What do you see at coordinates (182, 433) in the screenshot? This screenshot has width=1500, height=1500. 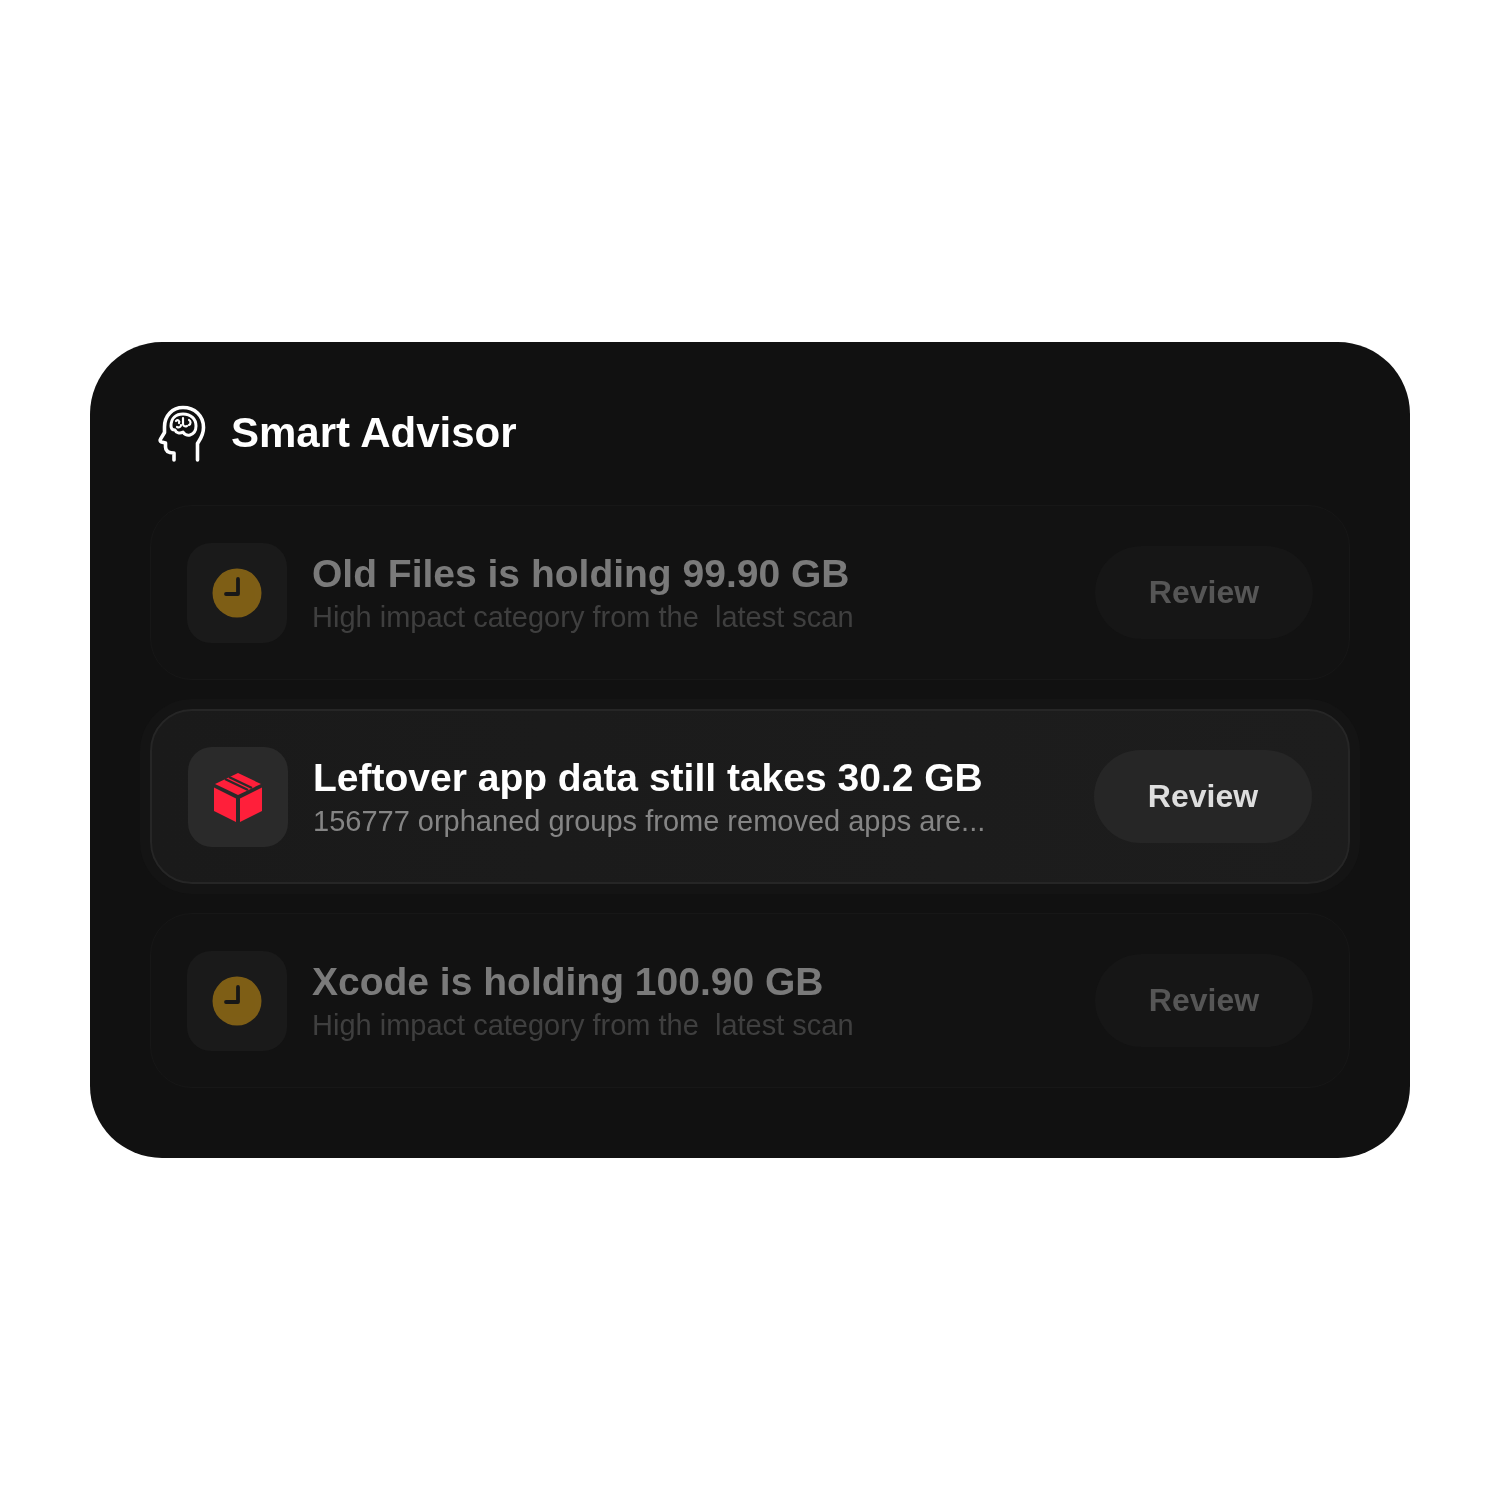 I see `head-brain-icon` at bounding box center [182, 433].